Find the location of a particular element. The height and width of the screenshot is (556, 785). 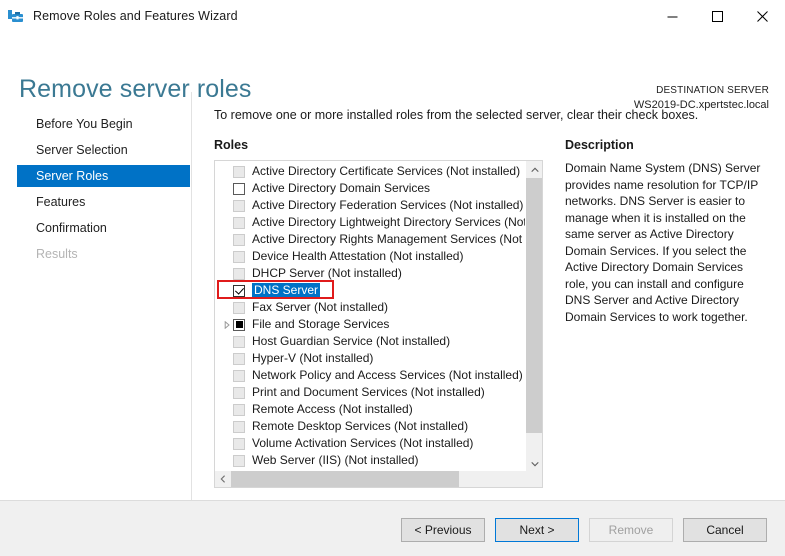

scroll-left-icon is located at coordinates (223, 479).